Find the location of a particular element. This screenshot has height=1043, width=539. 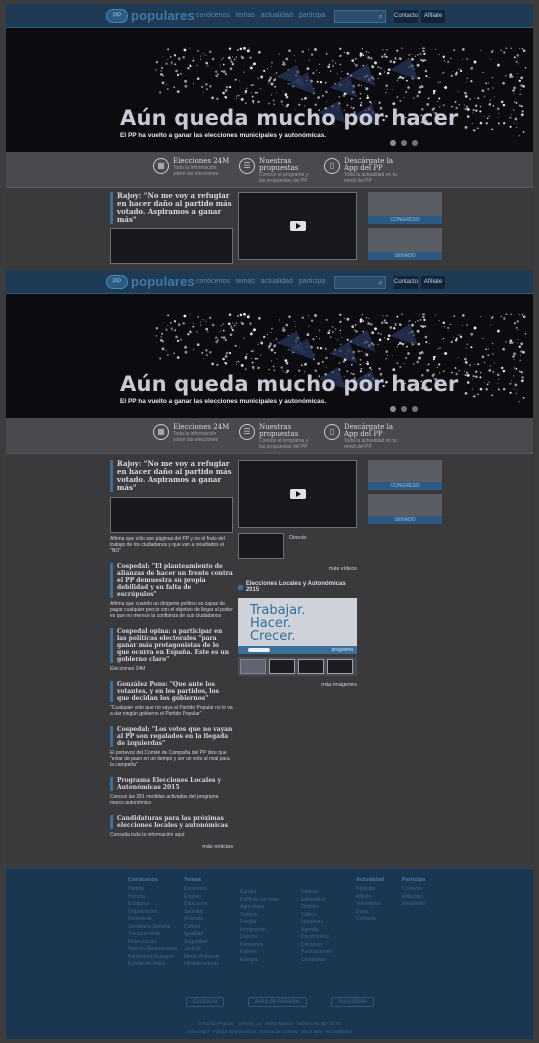

footer-link: Agricultura is located at coordinates (259, 908).